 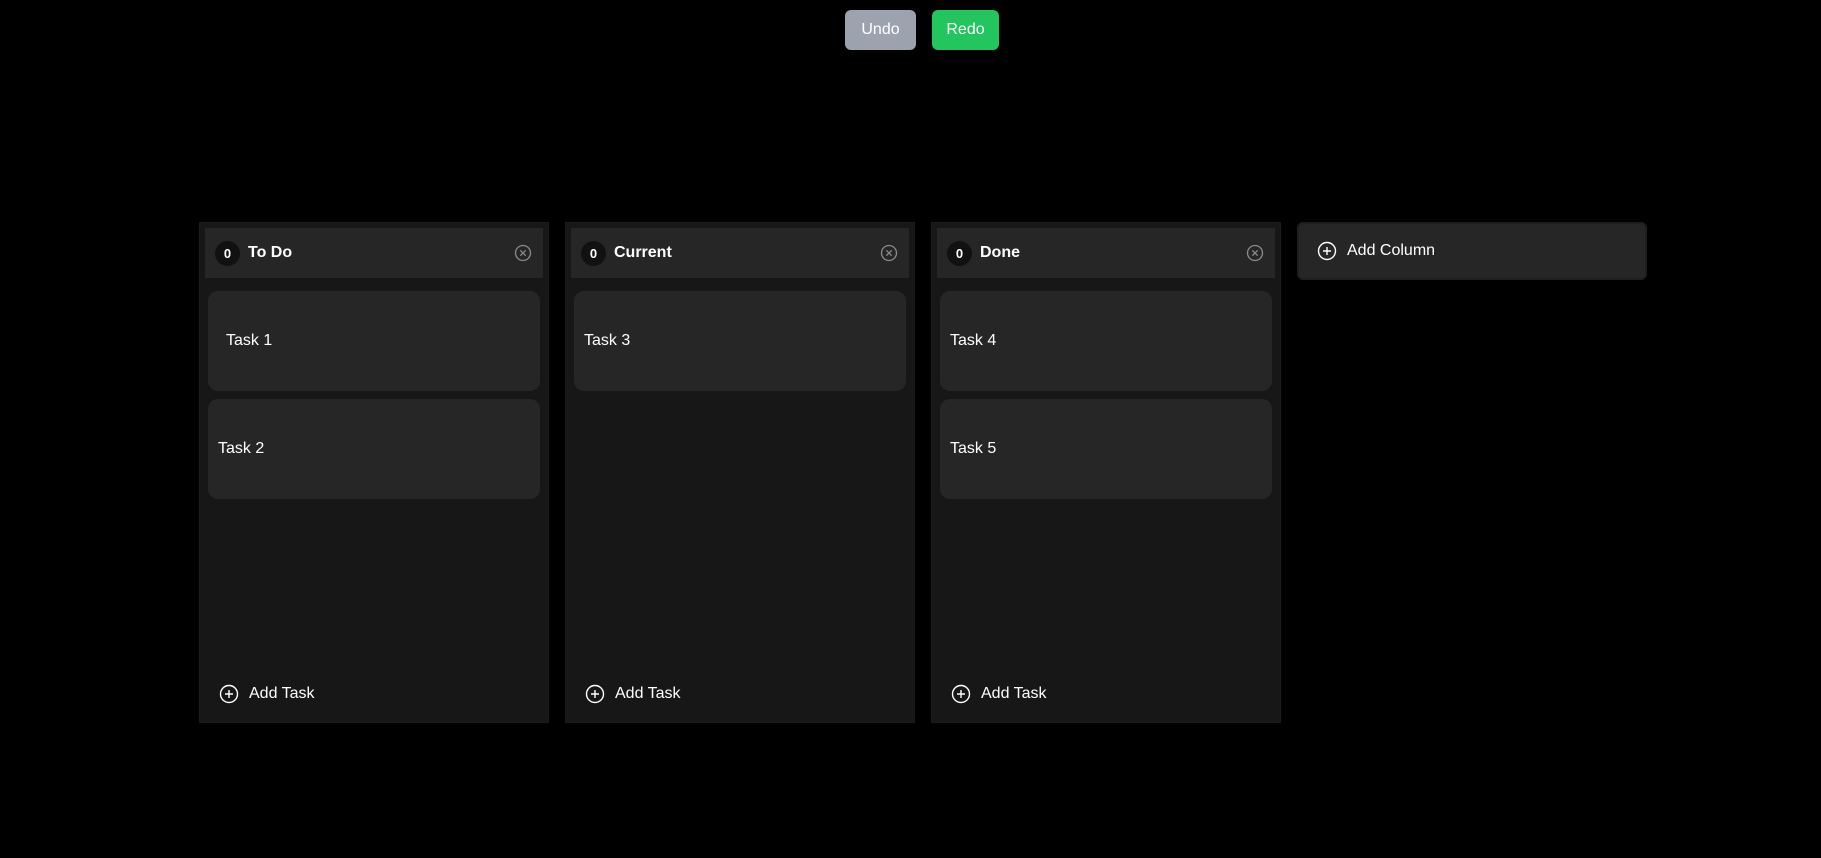 I want to click on column-title: Current, so click(x=746, y=253).